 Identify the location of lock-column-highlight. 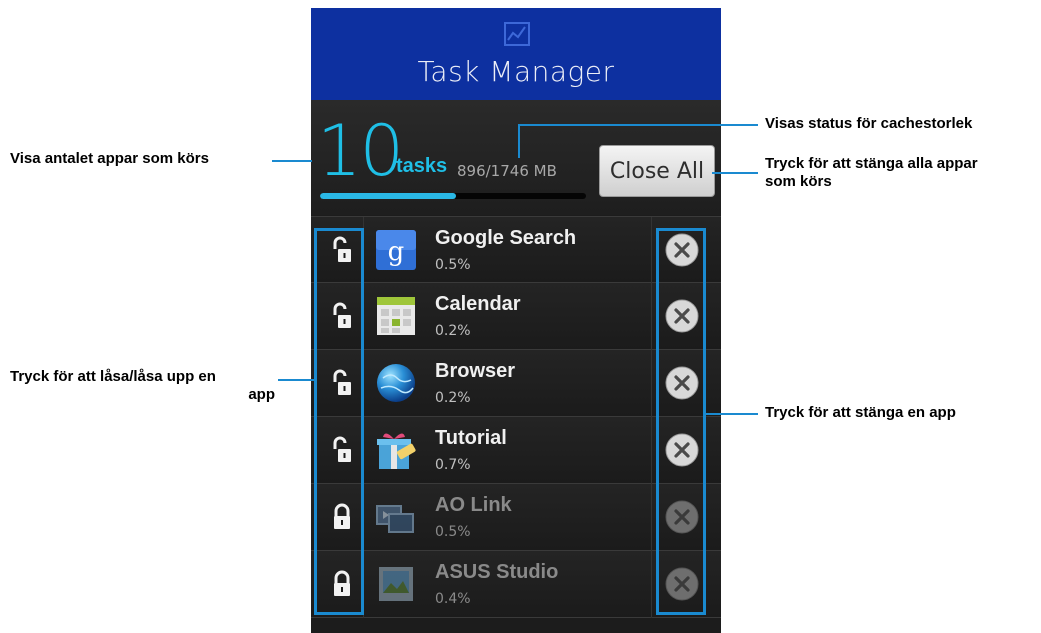
(339, 421).